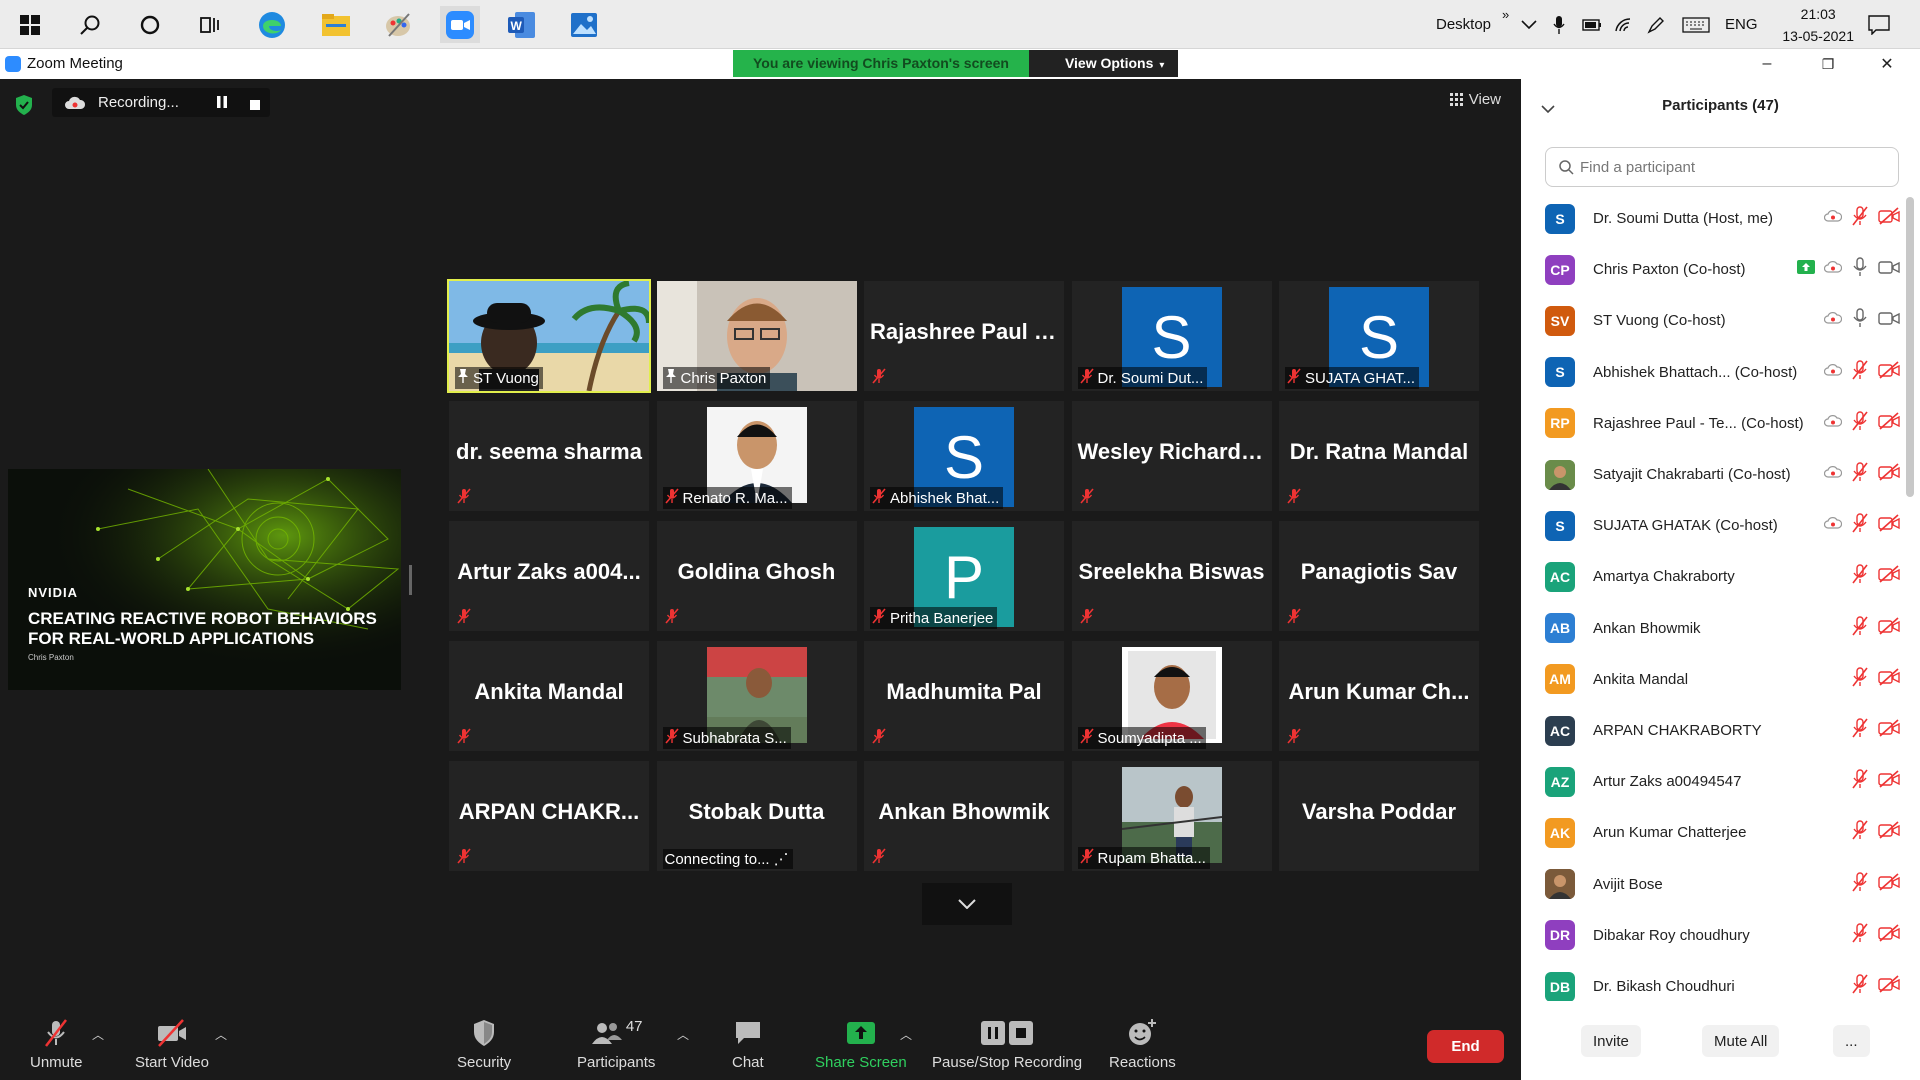 This screenshot has height=1080, width=1920. What do you see at coordinates (584, 24) in the screenshot?
I see `photos-app-icon` at bounding box center [584, 24].